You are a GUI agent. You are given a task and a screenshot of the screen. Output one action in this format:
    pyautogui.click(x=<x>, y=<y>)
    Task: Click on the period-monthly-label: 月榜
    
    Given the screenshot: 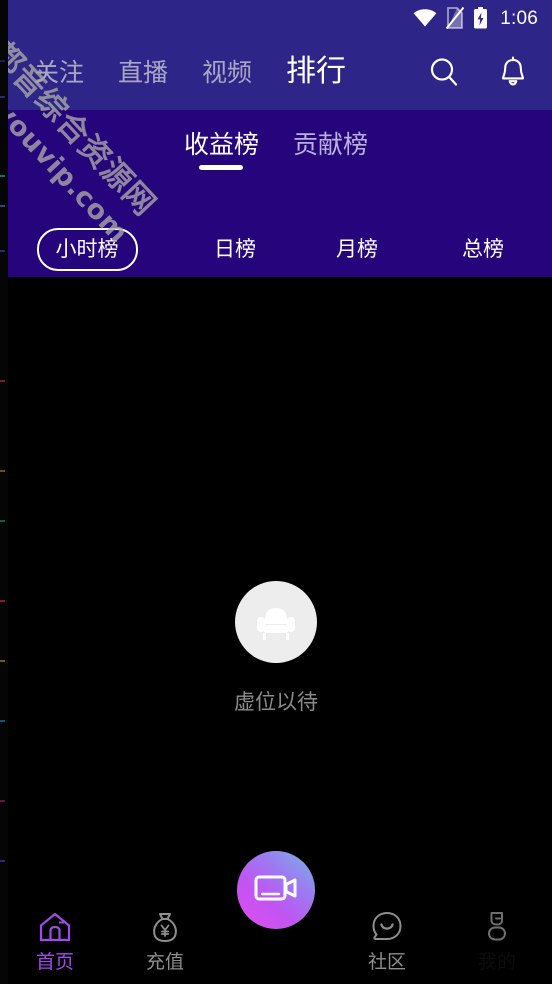 What is the action you would take?
    pyautogui.click(x=357, y=249)
    